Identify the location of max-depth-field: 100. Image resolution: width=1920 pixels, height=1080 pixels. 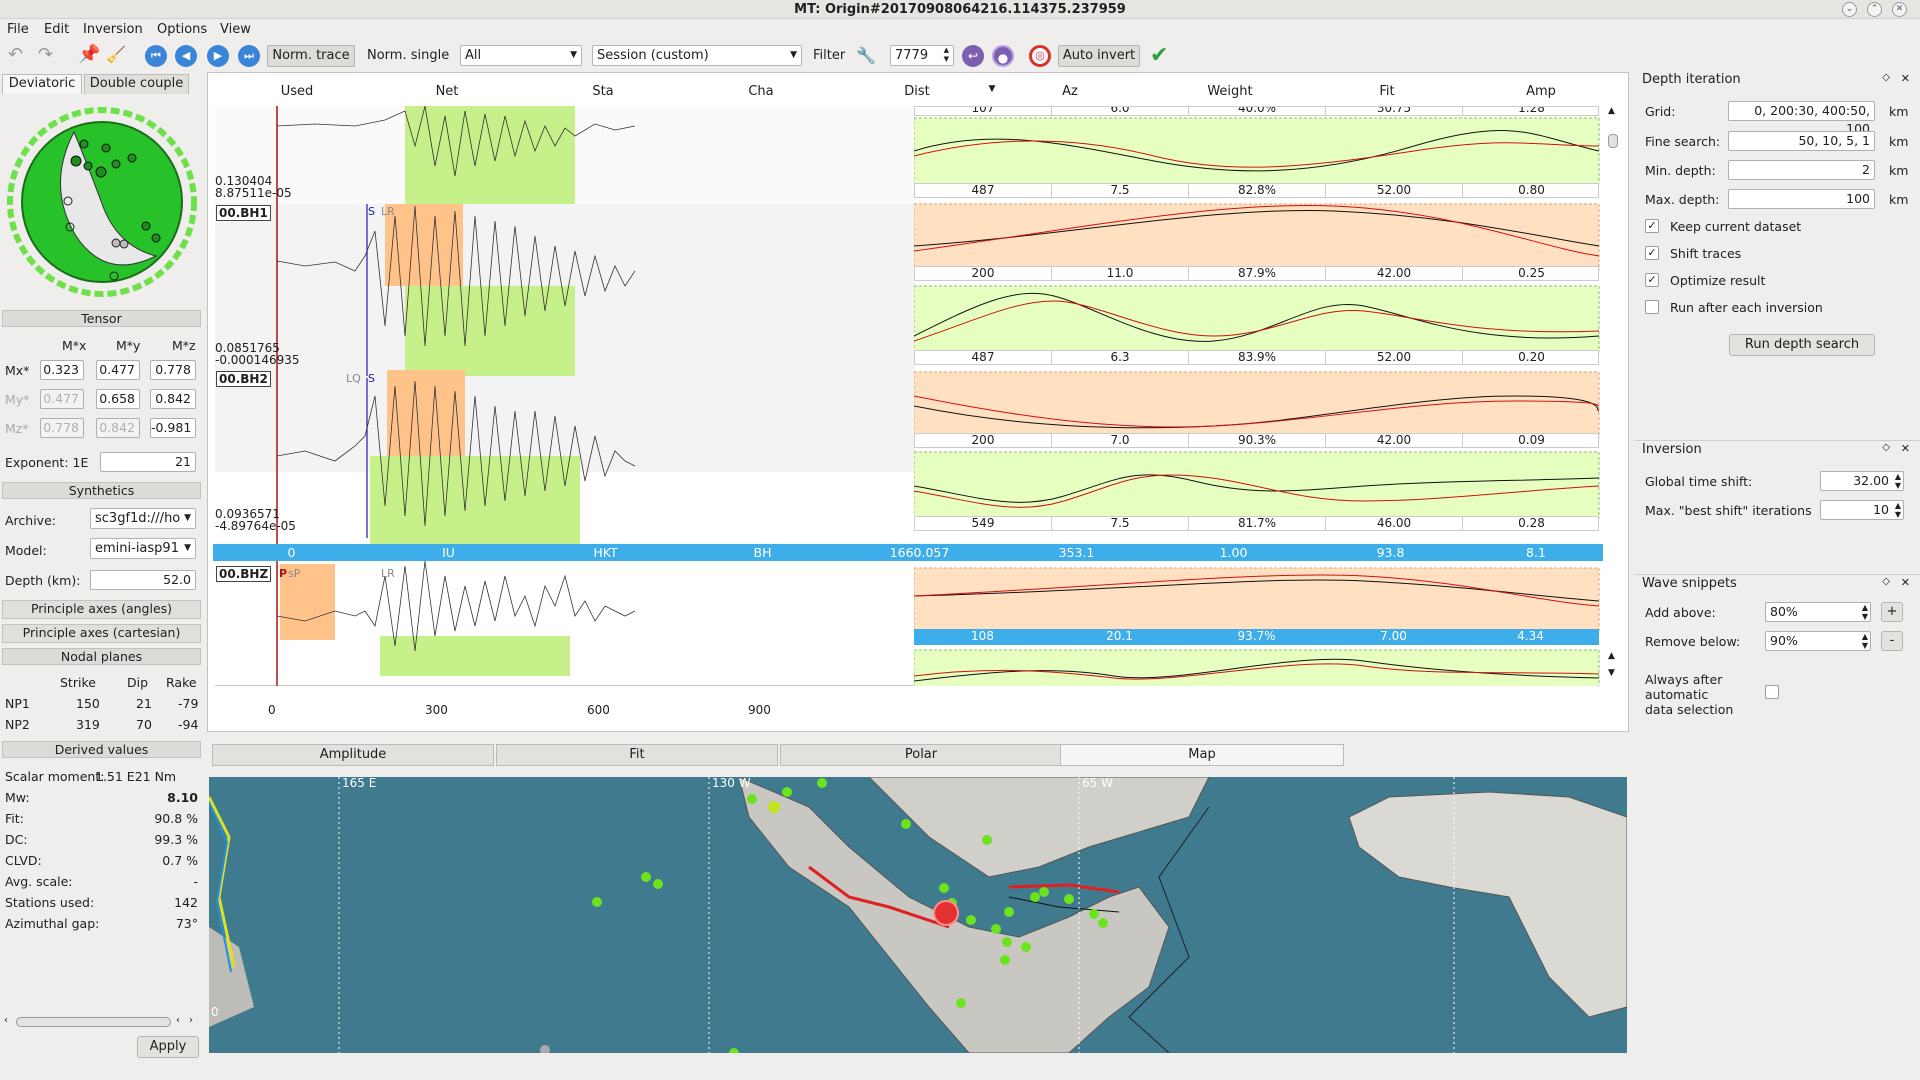
(1801, 199).